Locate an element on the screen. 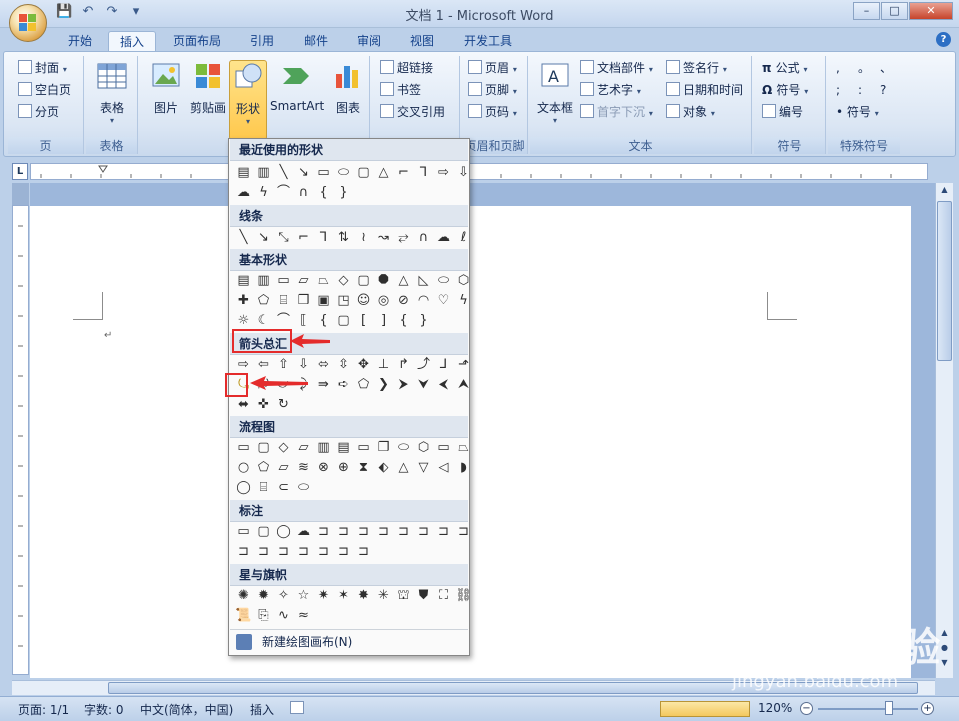 The width and height of the screenshot is (959, 721). signature-line-button: 签名行 ▾ is located at coordinates (696, 68).